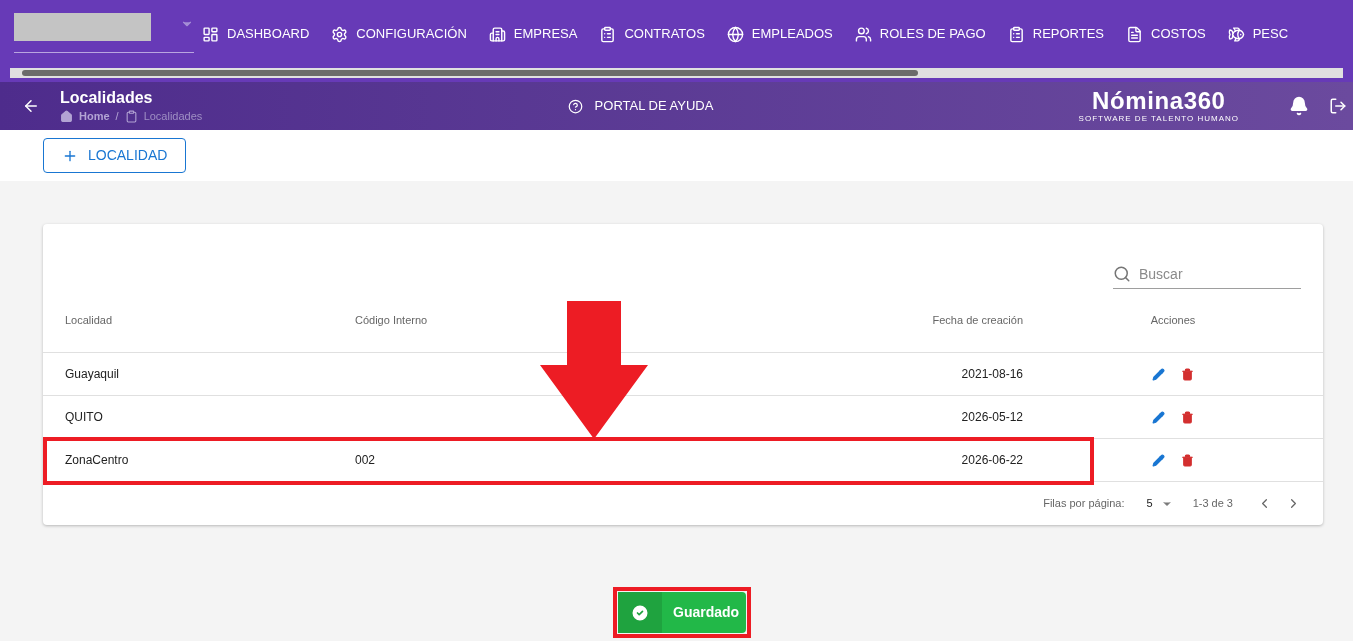 The image size is (1353, 641). What do you see at coordinates (1056, 34) in the screenshot?
I see `nav-link: REPORTES` at bounding box center [1056, 34].